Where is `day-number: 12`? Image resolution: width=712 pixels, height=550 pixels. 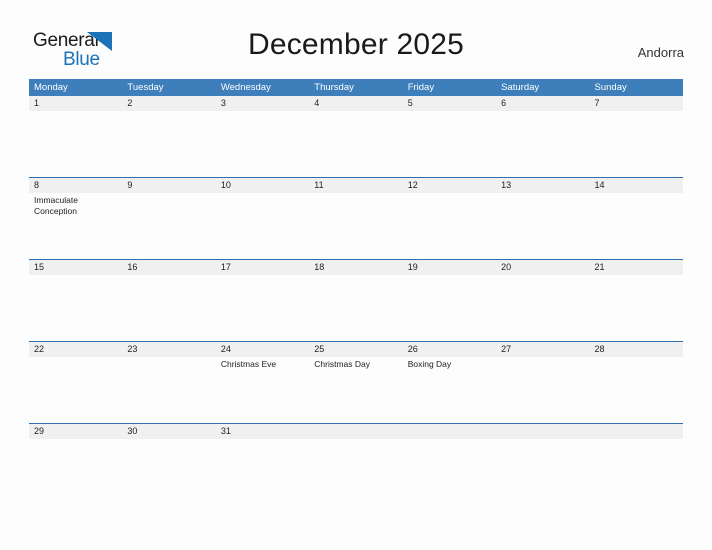
day-number: 12 is located at coordinates (449, 185).